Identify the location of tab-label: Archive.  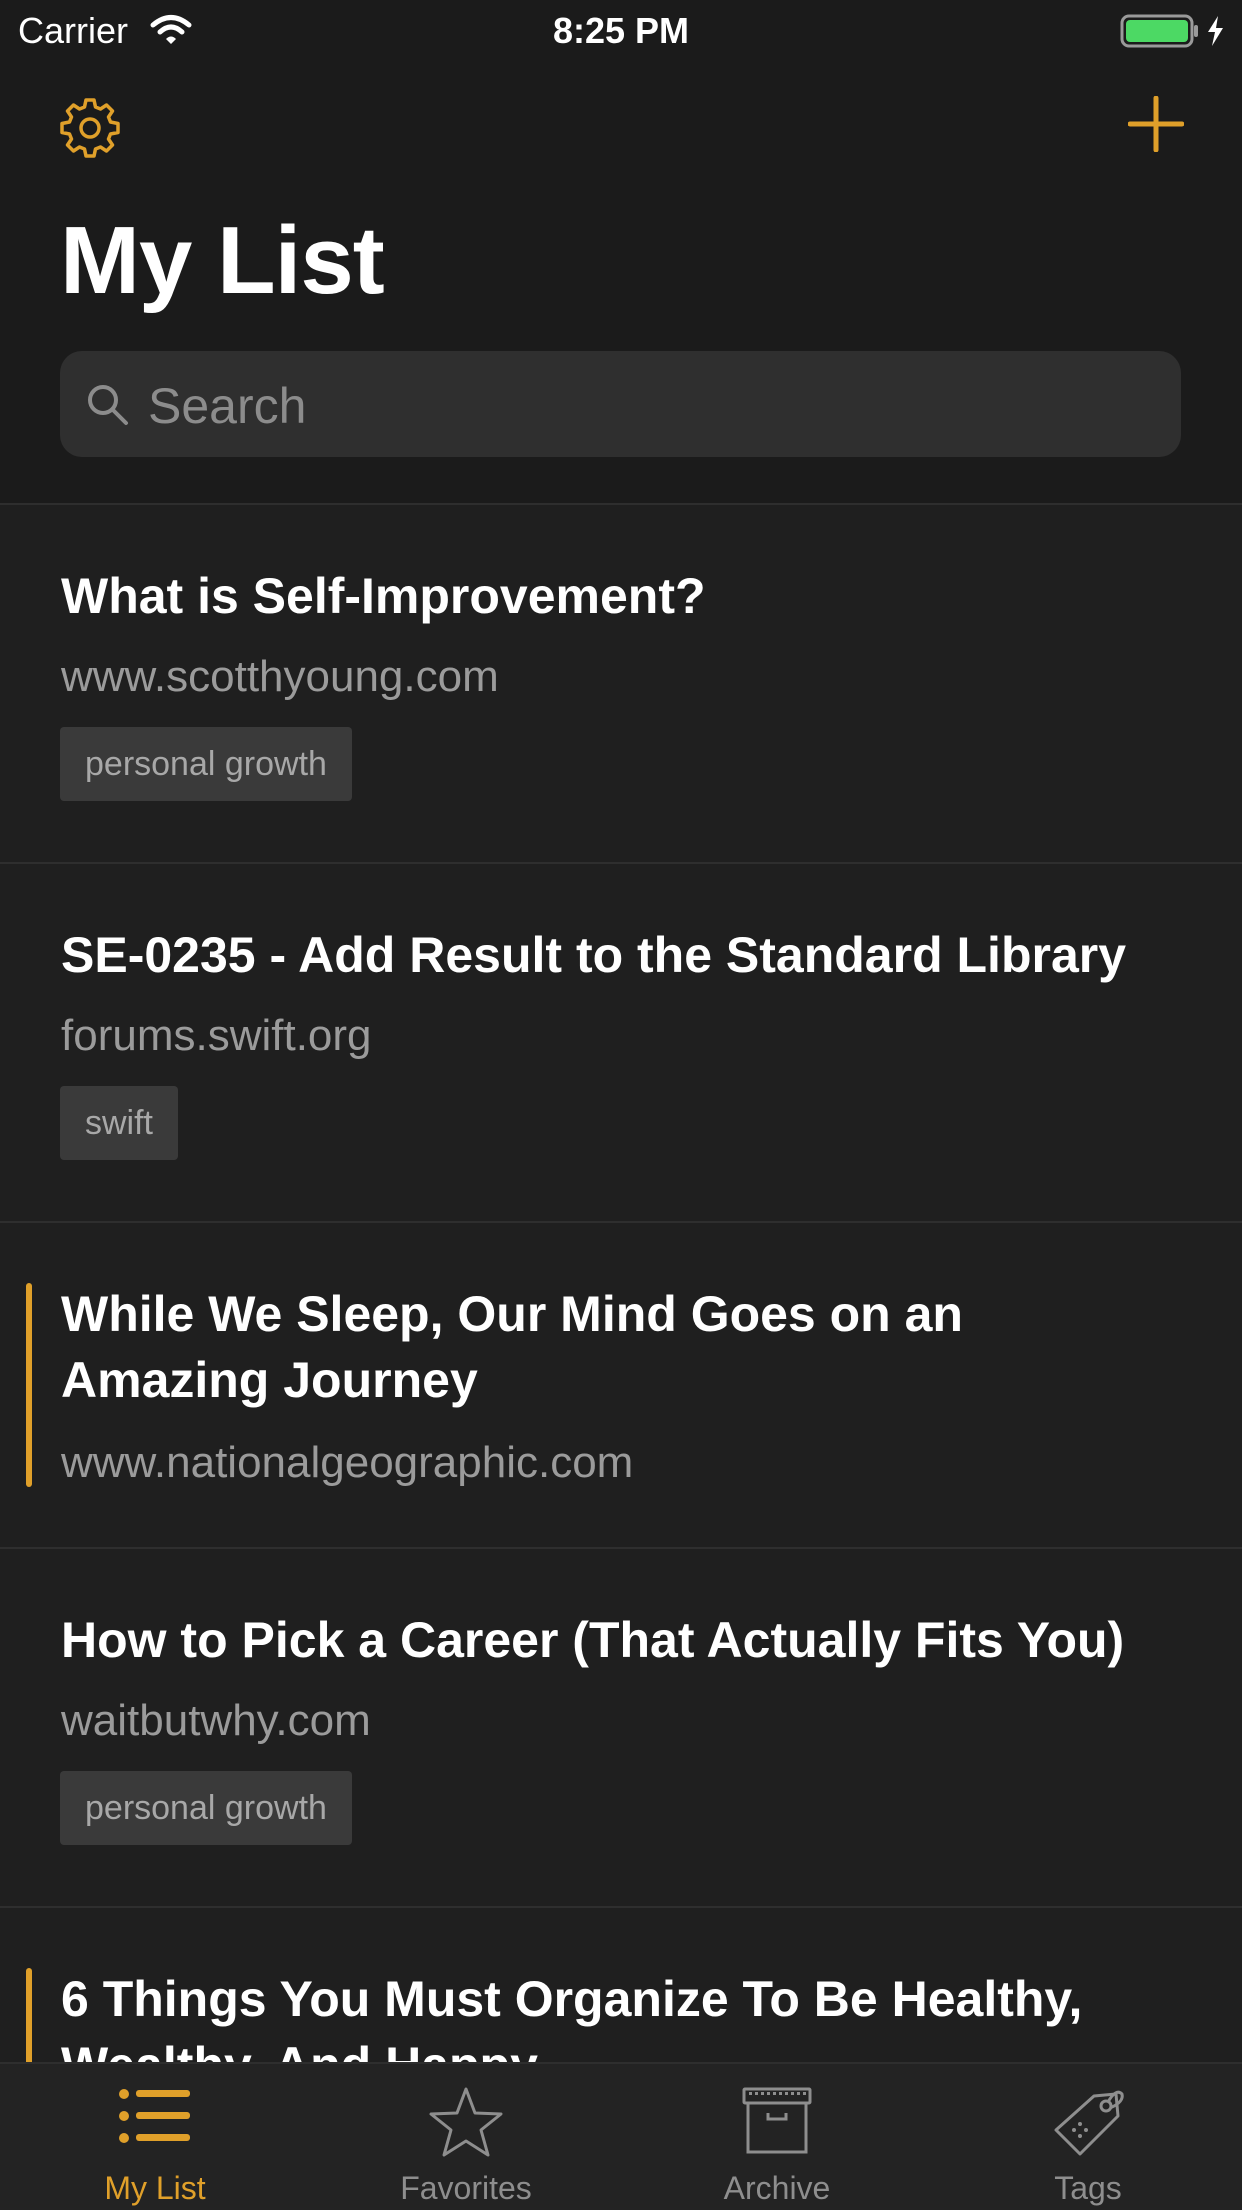
(777, 2188).